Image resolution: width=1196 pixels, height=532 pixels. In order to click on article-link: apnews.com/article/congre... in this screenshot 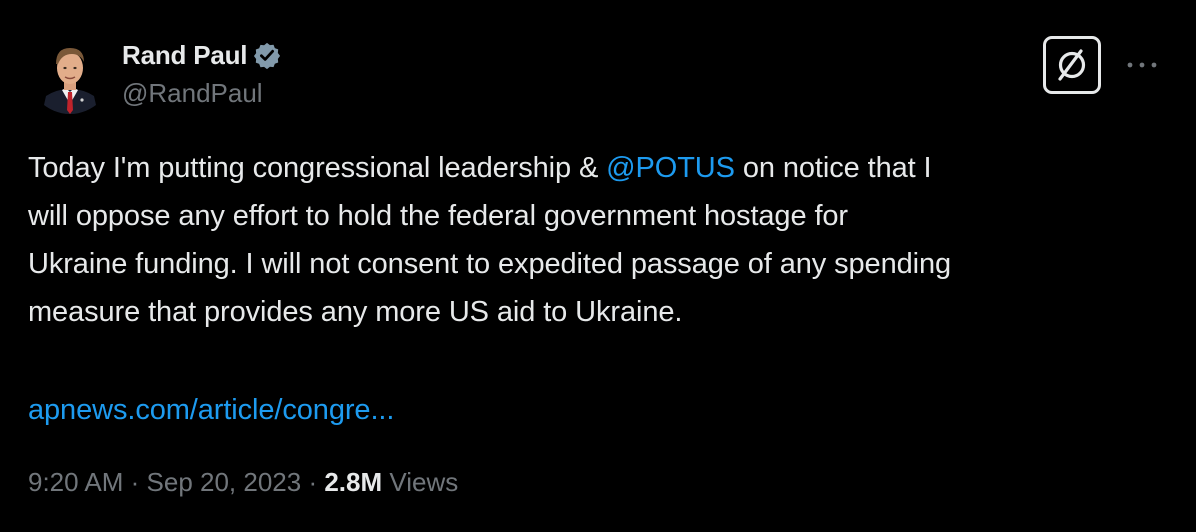, I will do `click(211, 410)`.